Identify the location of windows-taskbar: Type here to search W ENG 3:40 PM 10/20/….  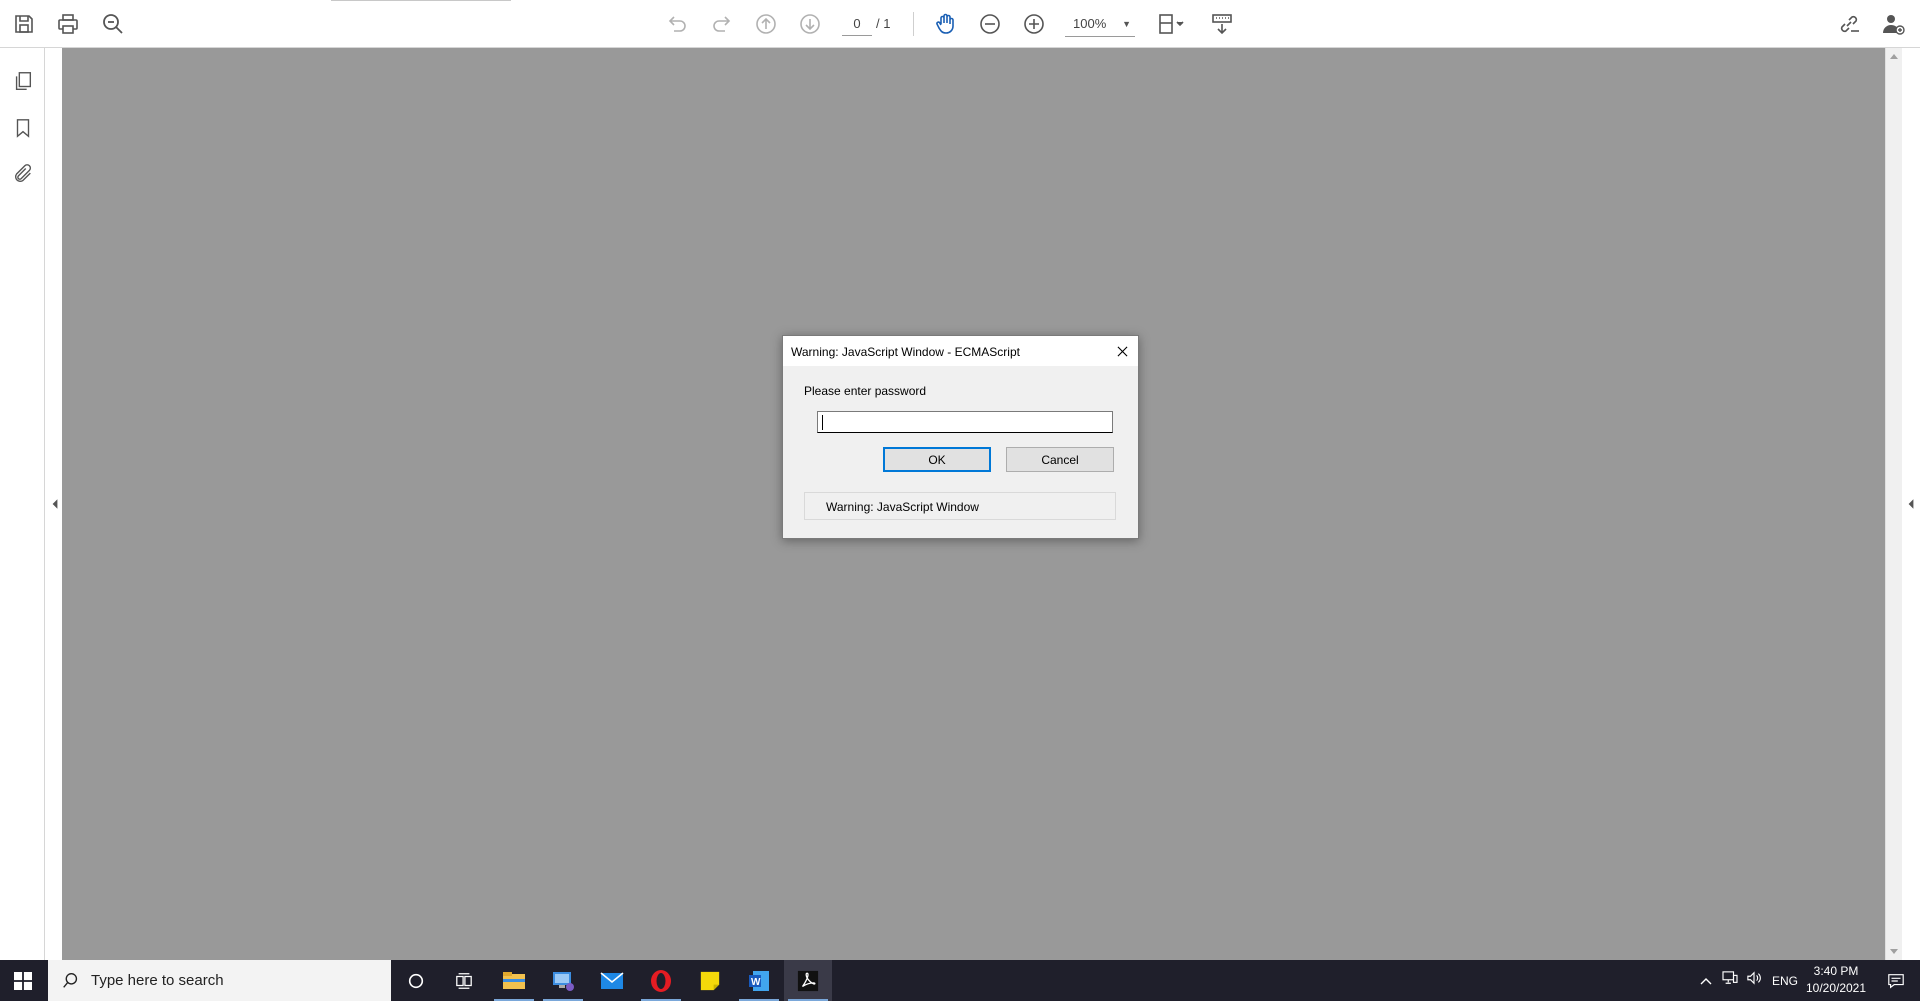
(960, 980).